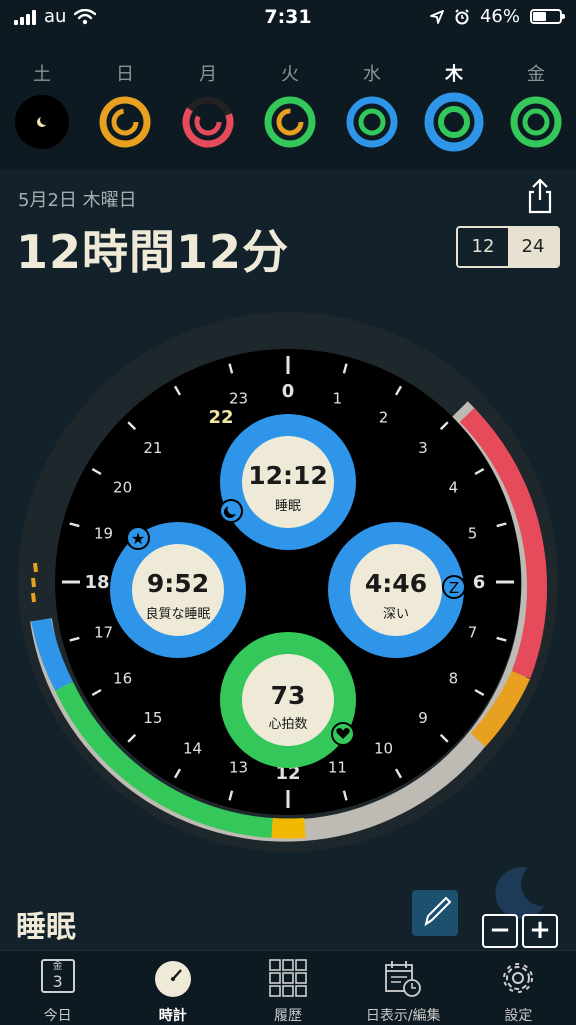  I want to click on tab-label: 日表示/編集, so click(403, 1016).